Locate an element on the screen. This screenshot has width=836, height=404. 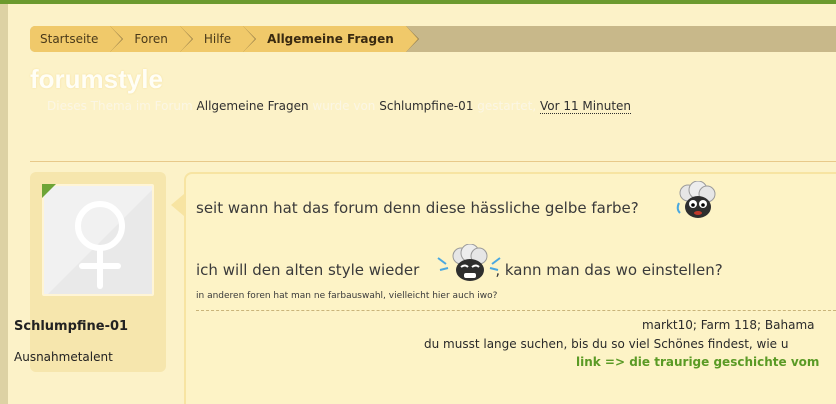
breadcrumb-home-link: Startseite is located at coordinates (77, 39).